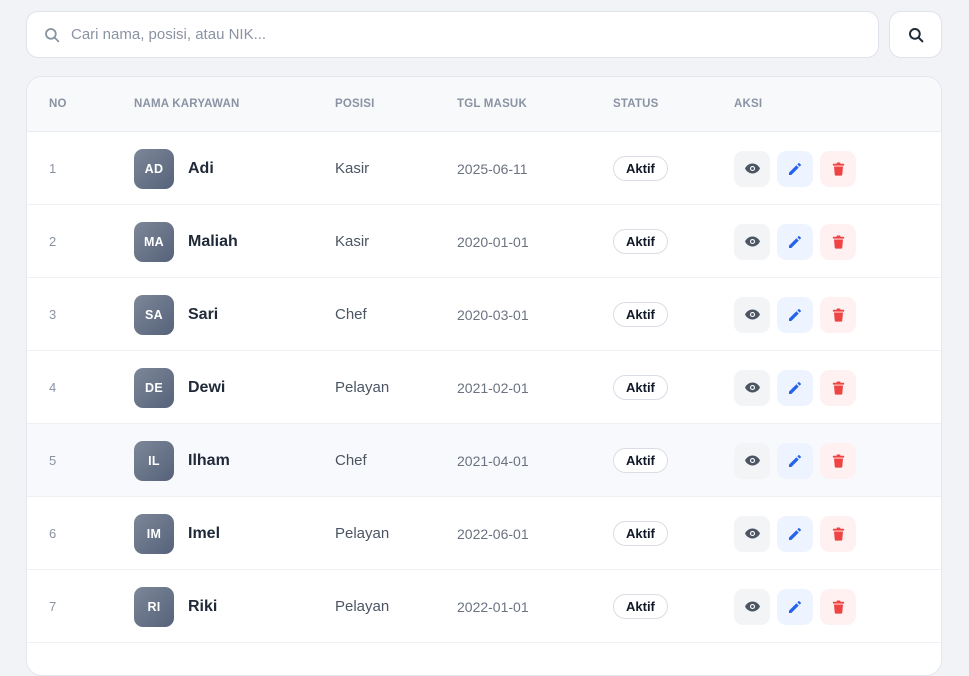 The image size is (969, 676). I want to click on employee-start-date: 2022-06-01, so click(493, 533).